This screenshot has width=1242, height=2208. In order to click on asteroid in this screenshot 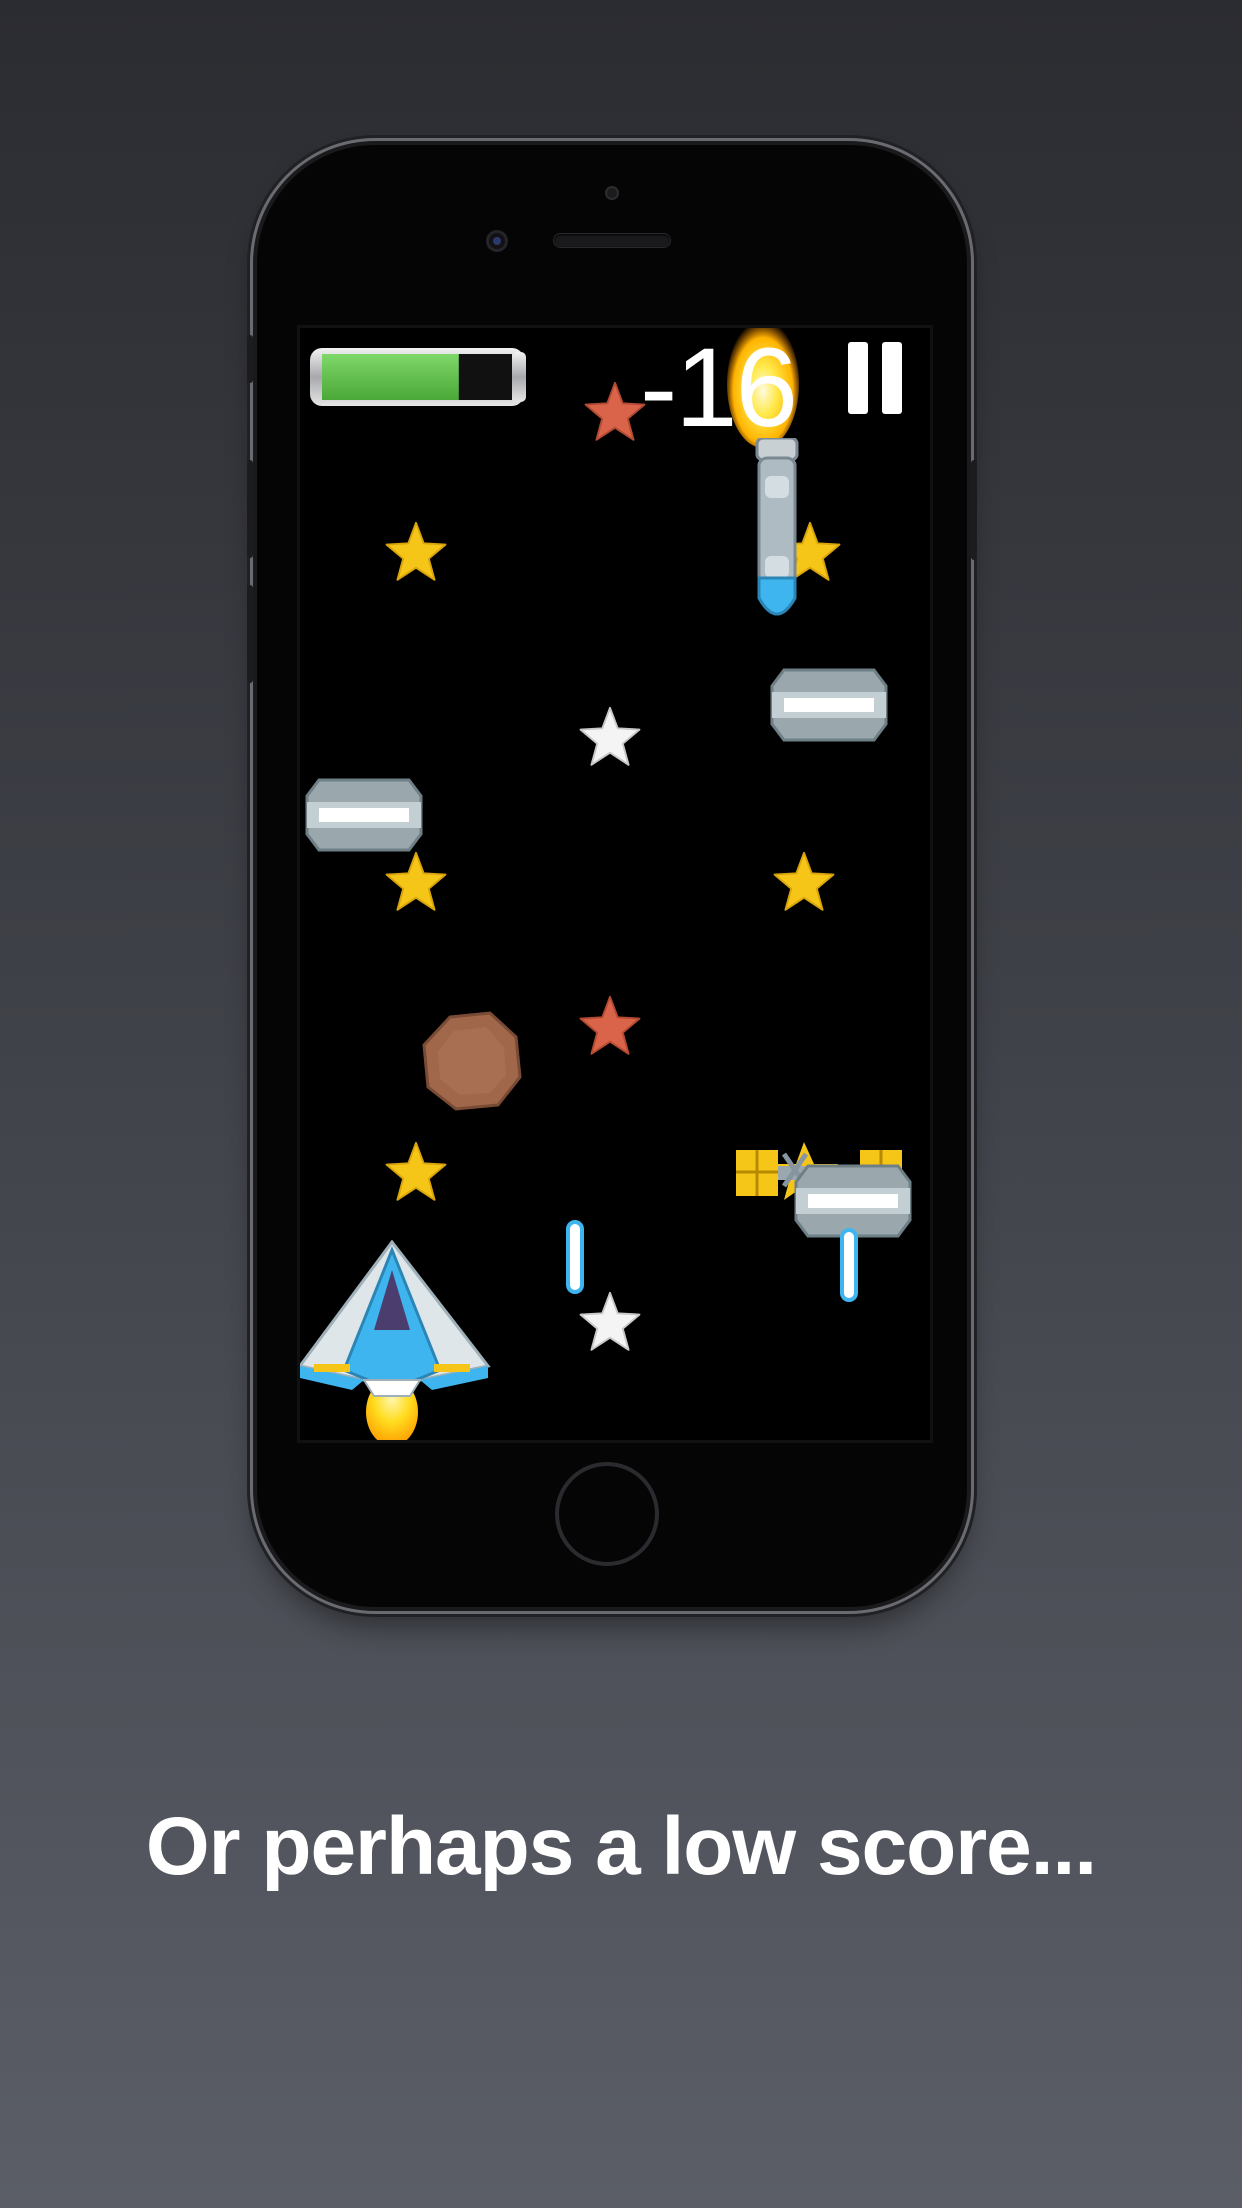, I will do `click(472, 1061)`.